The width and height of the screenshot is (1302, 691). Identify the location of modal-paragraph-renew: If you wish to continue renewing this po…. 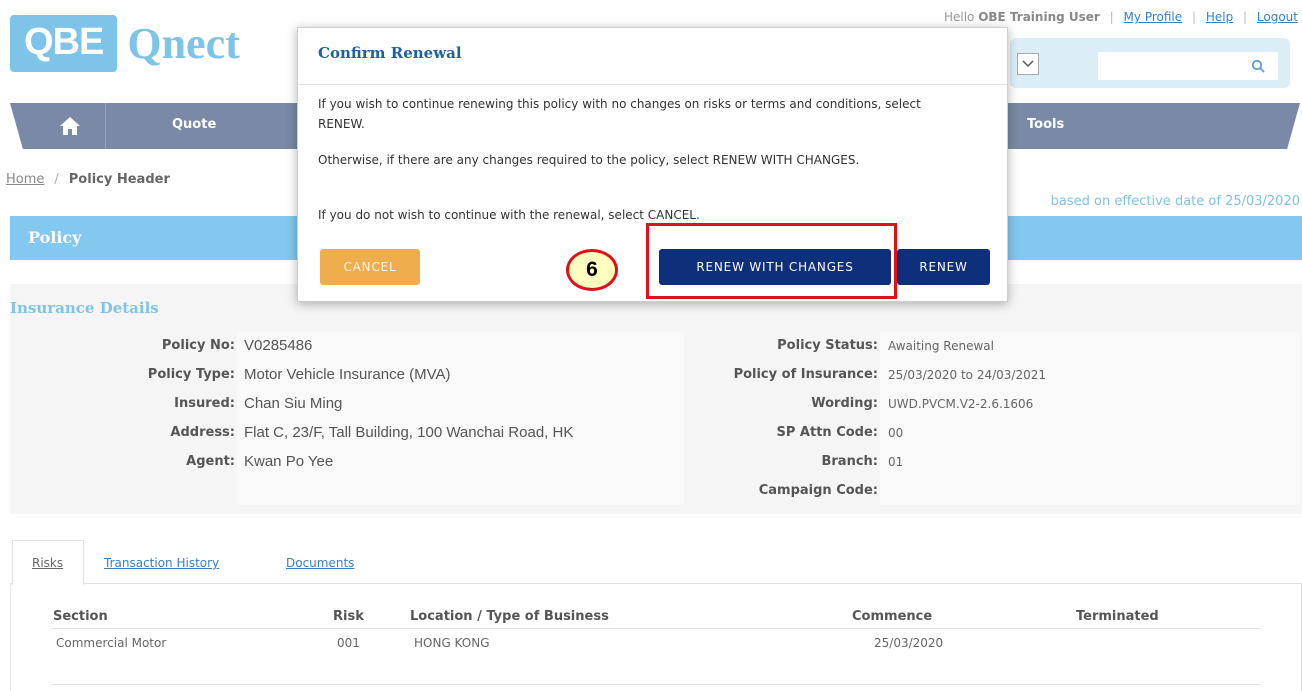
(619, 114).